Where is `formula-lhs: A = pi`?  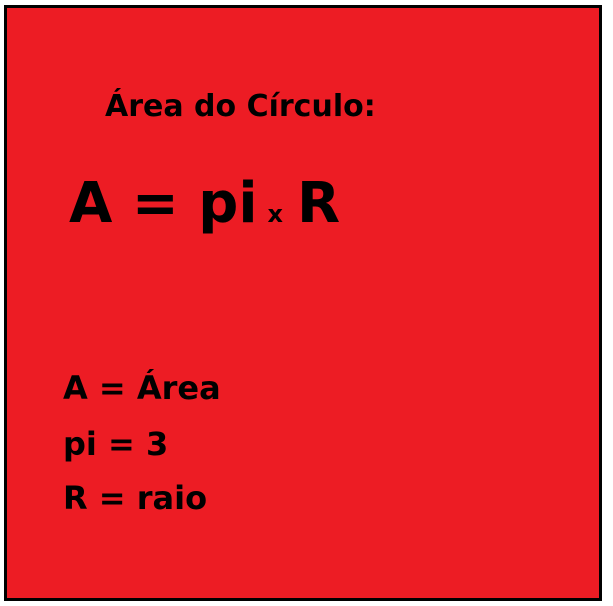 formula-lhs: A = pi is located at coordinates (163, 203).